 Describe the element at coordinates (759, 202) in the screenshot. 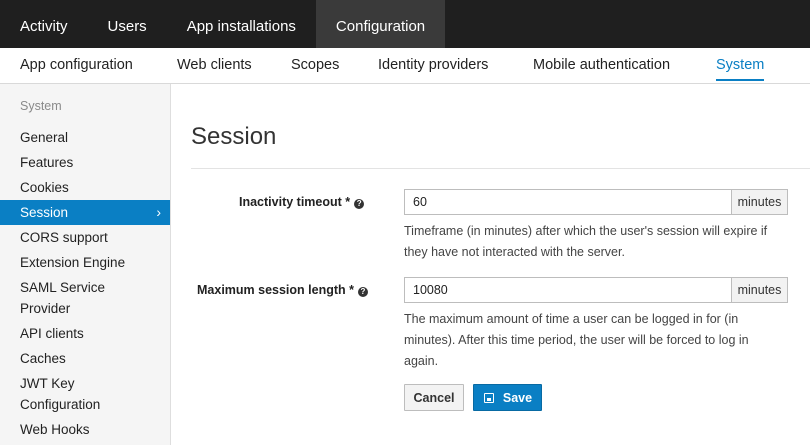

I see `inactivity-timeout-unit: minutes` at that location.